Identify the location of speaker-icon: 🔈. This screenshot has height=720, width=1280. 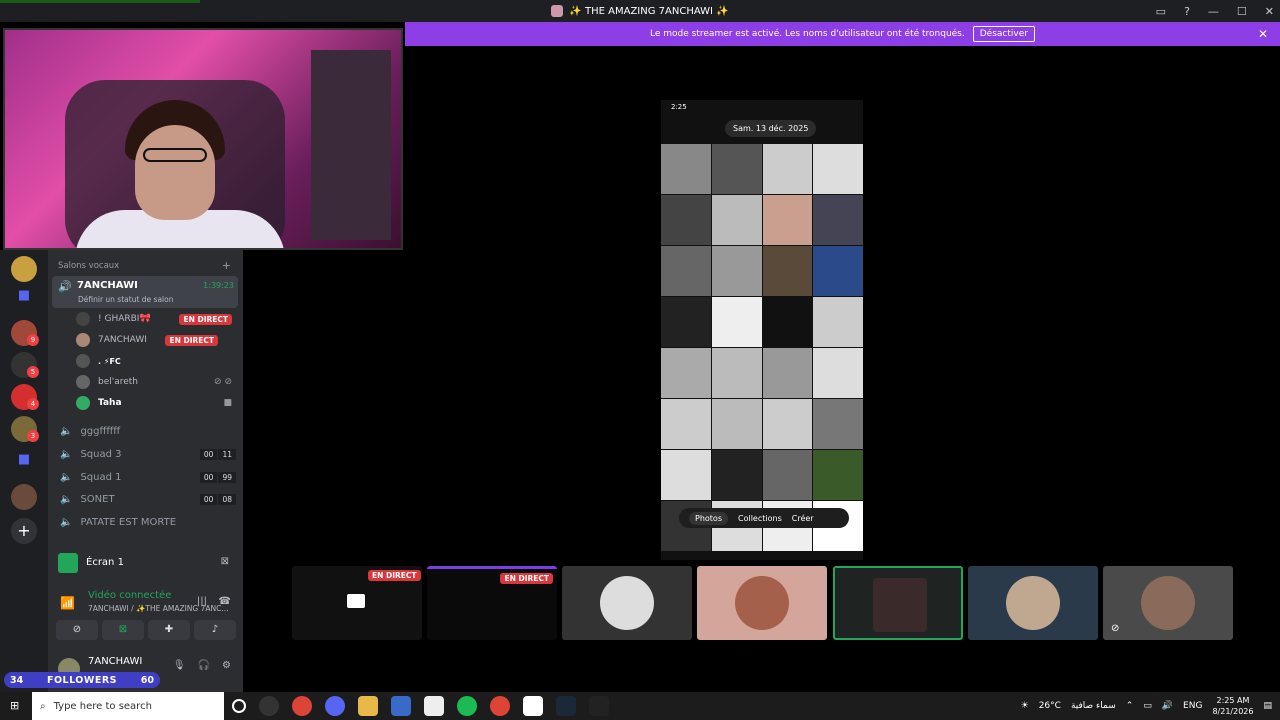
(66, 431).